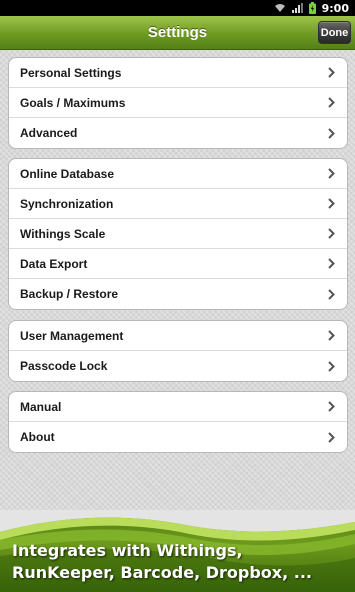 This screenshot has width=355, height=592. What do you see at coordinates (49, 133) in the screenshot?
I see `menu-item-label: Advanced` at bounding box center [49, 133].